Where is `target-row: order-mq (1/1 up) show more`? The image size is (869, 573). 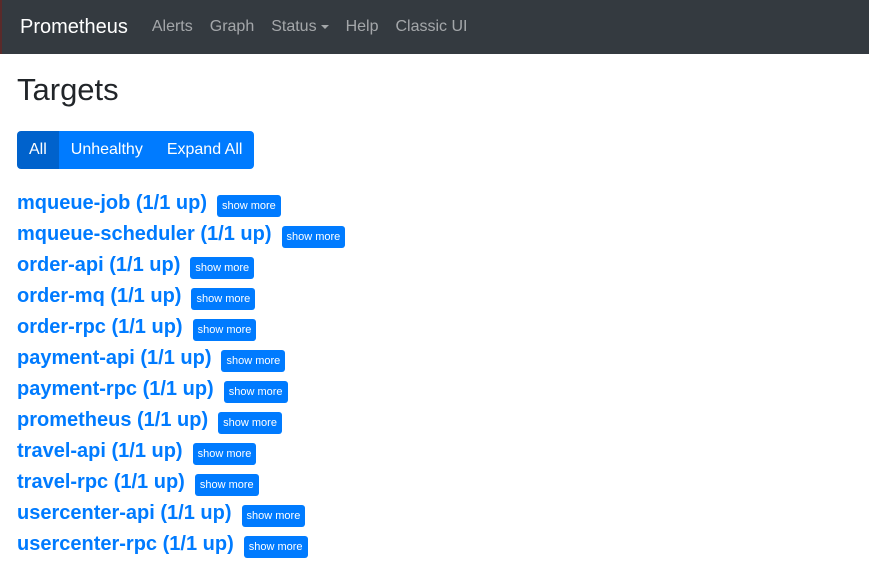 target-row: order-mq (1/1 up) show more is located at coordinates (434, 296).